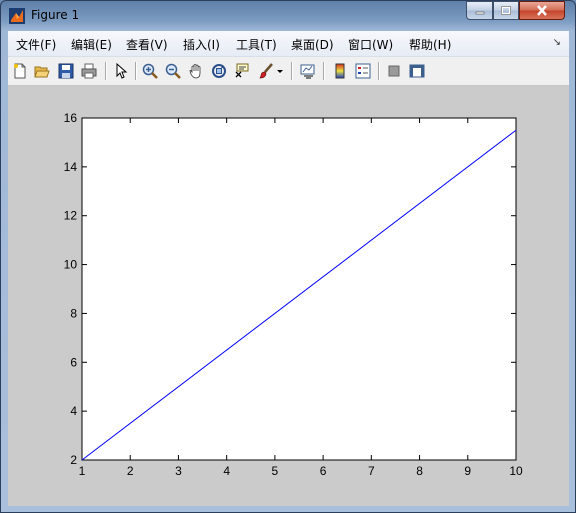 This screenshot has width=576, height=513. What do you see at coordinates (71, 265) in the screenshot?
I see `y-tick-label: 10` at bounding box center [71, 265].